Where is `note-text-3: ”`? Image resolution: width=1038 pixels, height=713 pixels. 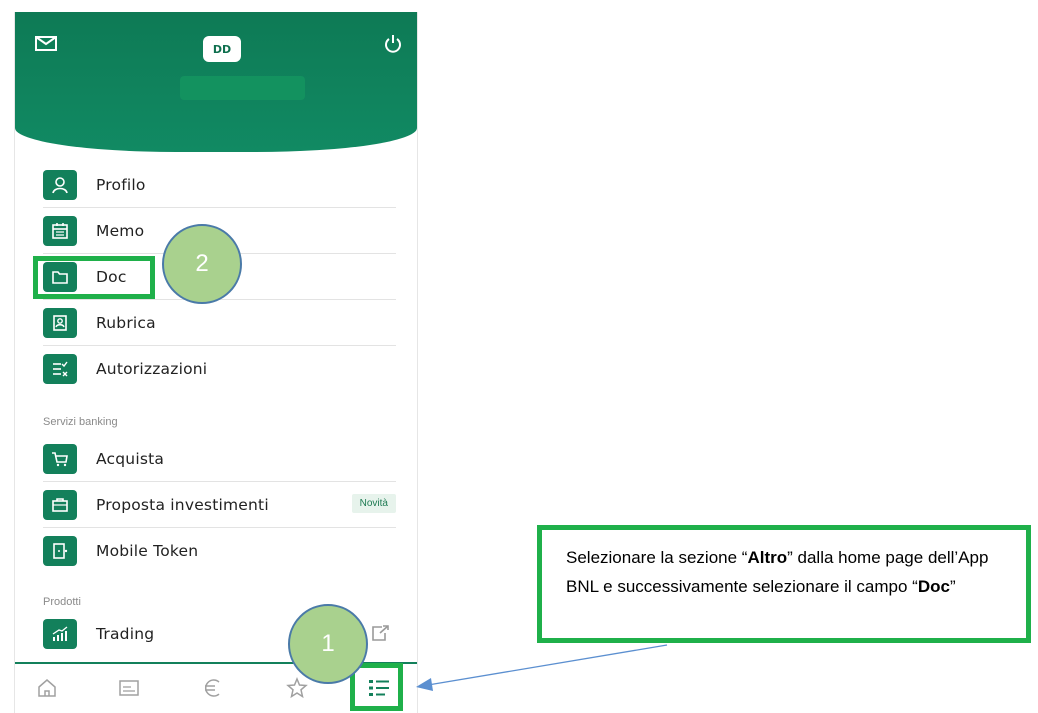 note-text-3: ” is located at coordinates (952, 586).